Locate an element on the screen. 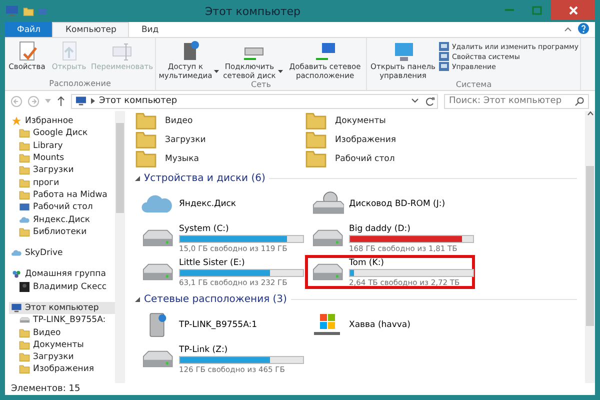 The image size is (600, 400). nav-item: Документы is located at coordinates (66, 345).